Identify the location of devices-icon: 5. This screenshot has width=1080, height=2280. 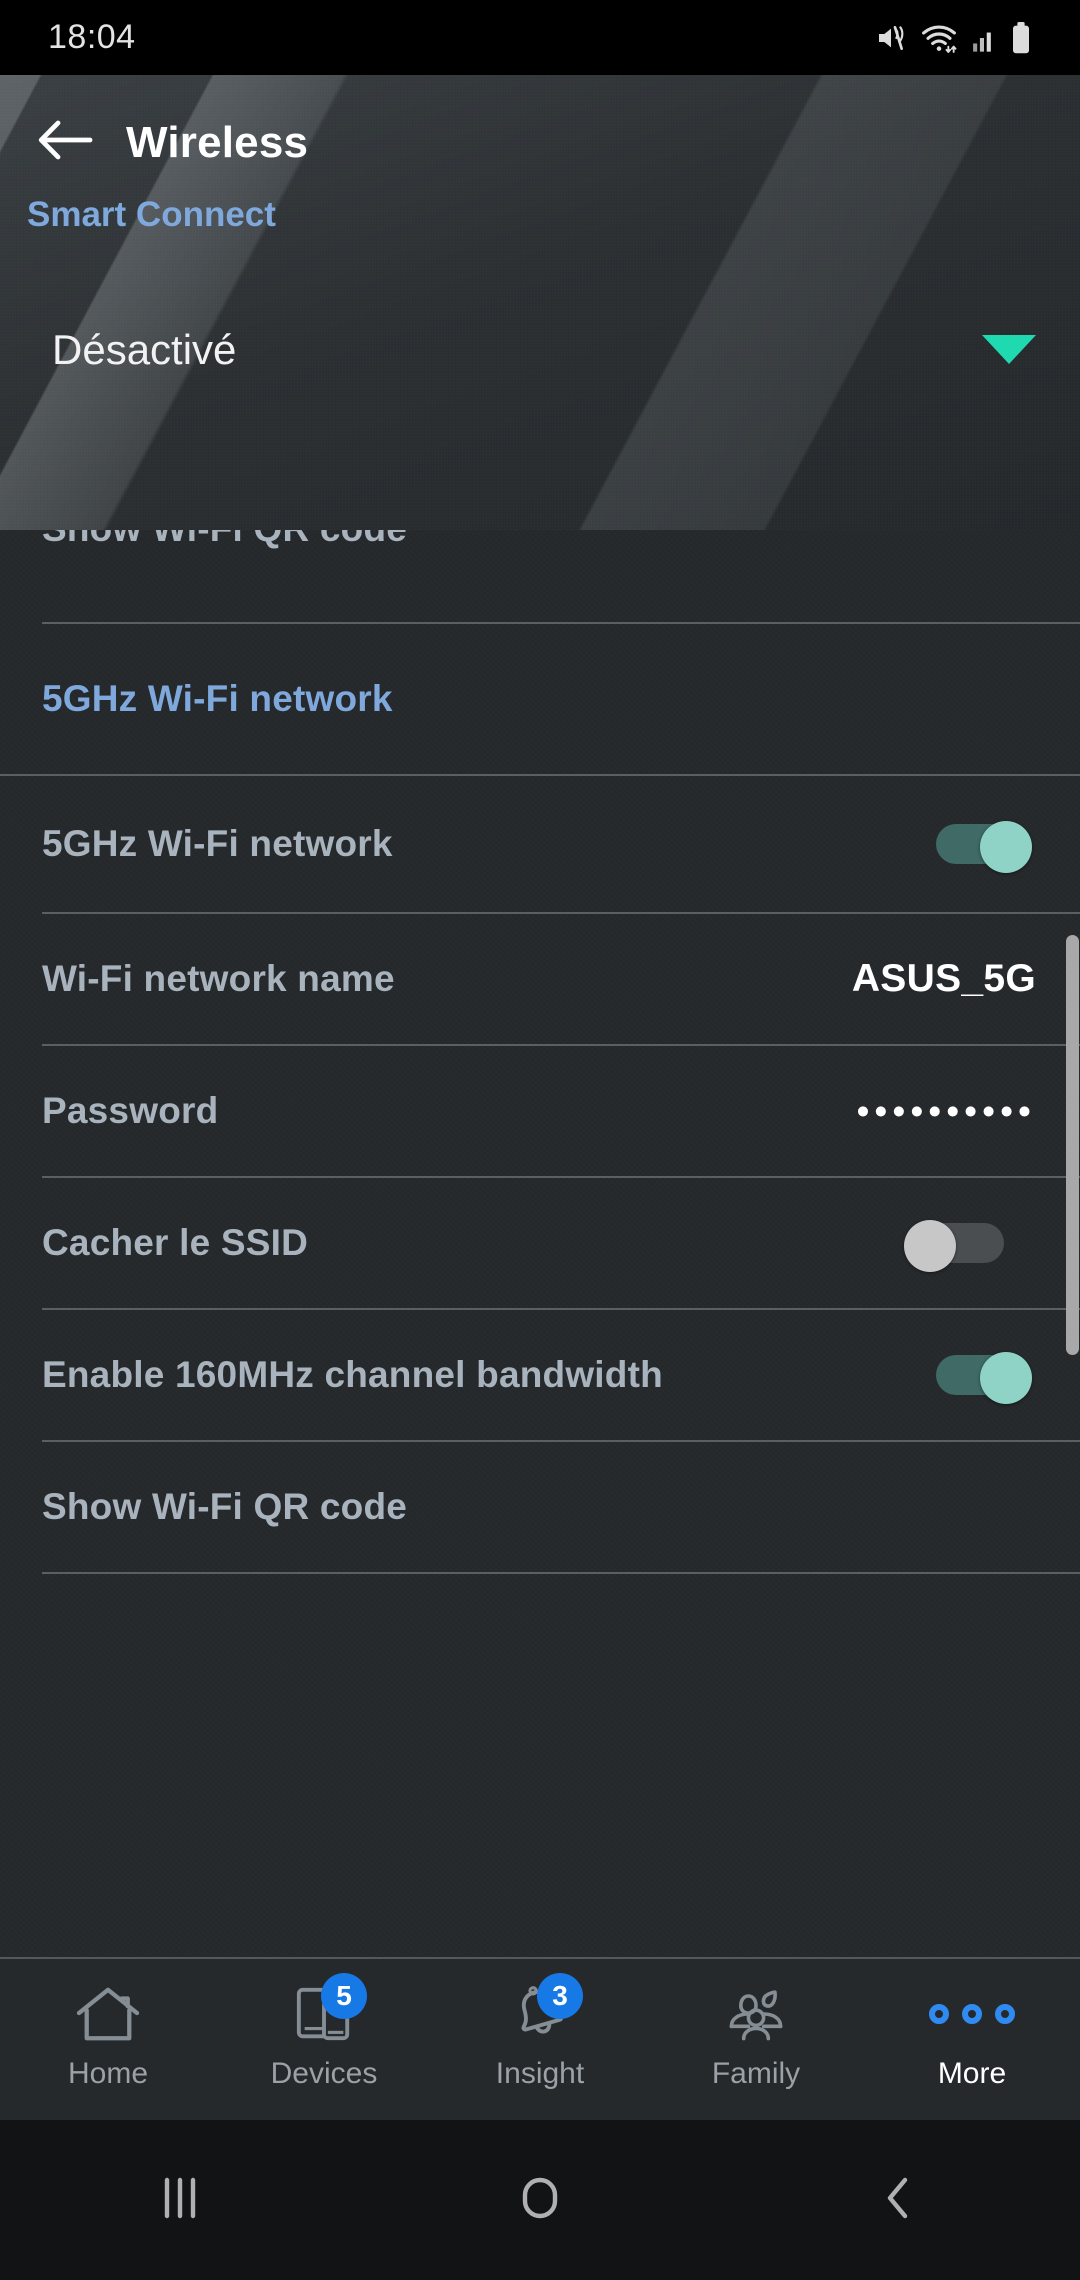
(324, 2012).